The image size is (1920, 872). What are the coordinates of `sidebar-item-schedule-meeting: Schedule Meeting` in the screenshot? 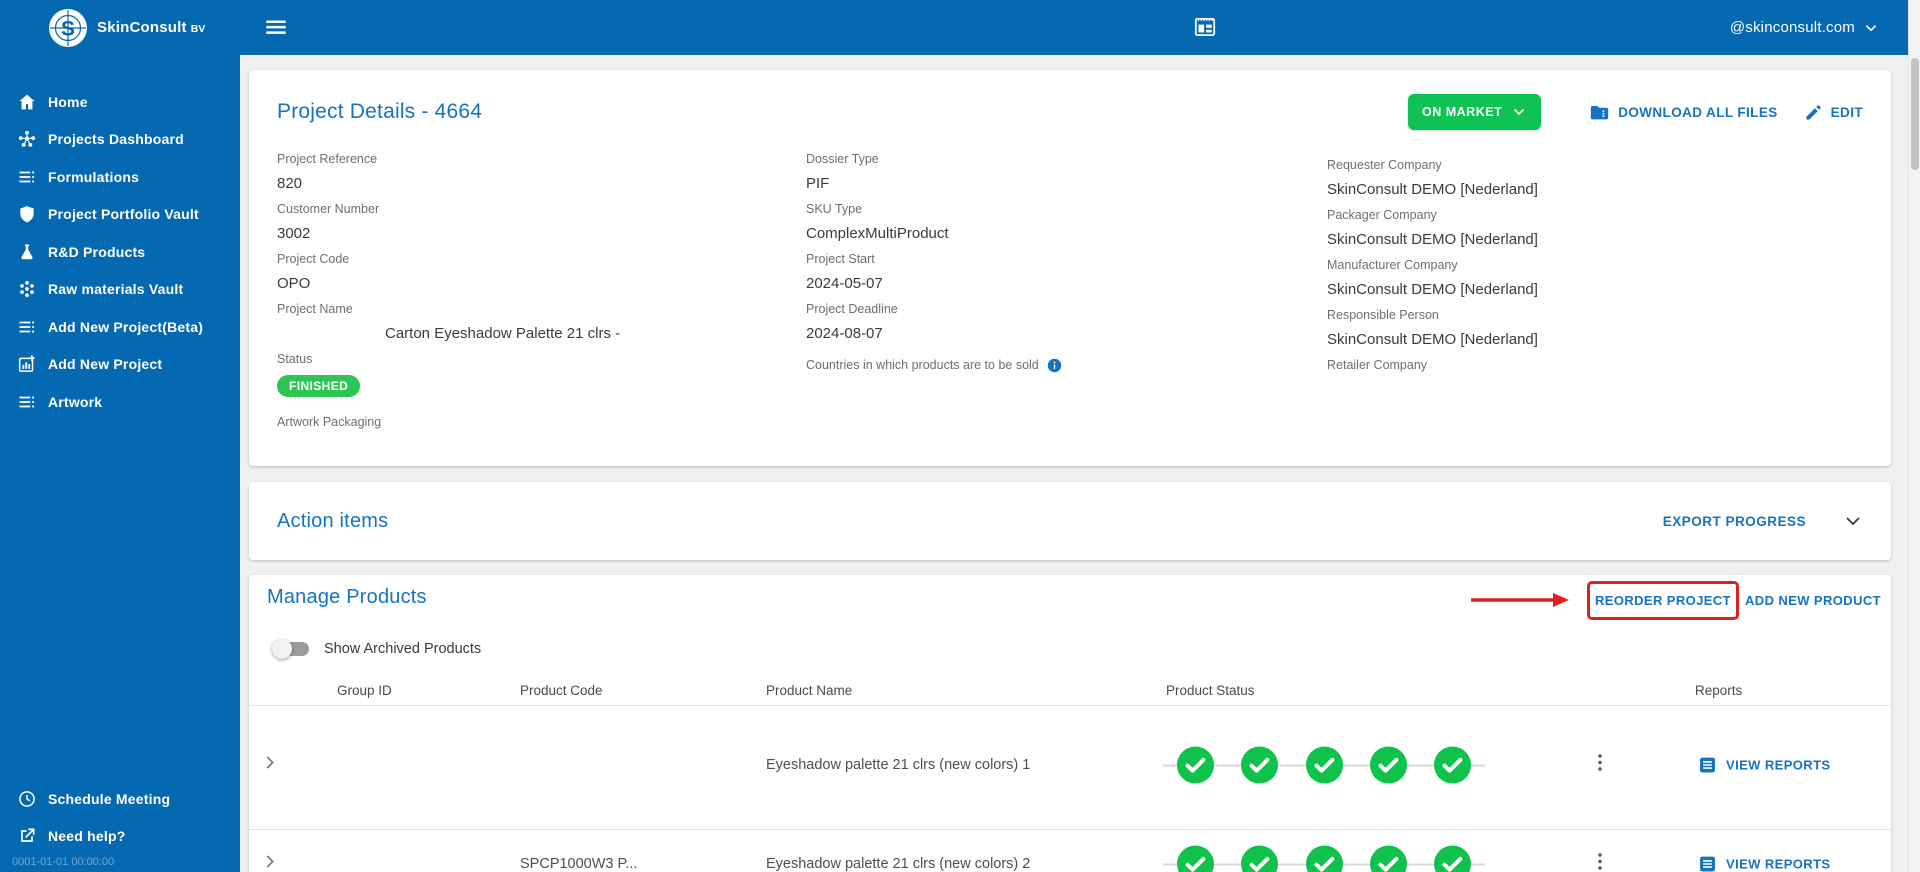 It's located at (120, 798).